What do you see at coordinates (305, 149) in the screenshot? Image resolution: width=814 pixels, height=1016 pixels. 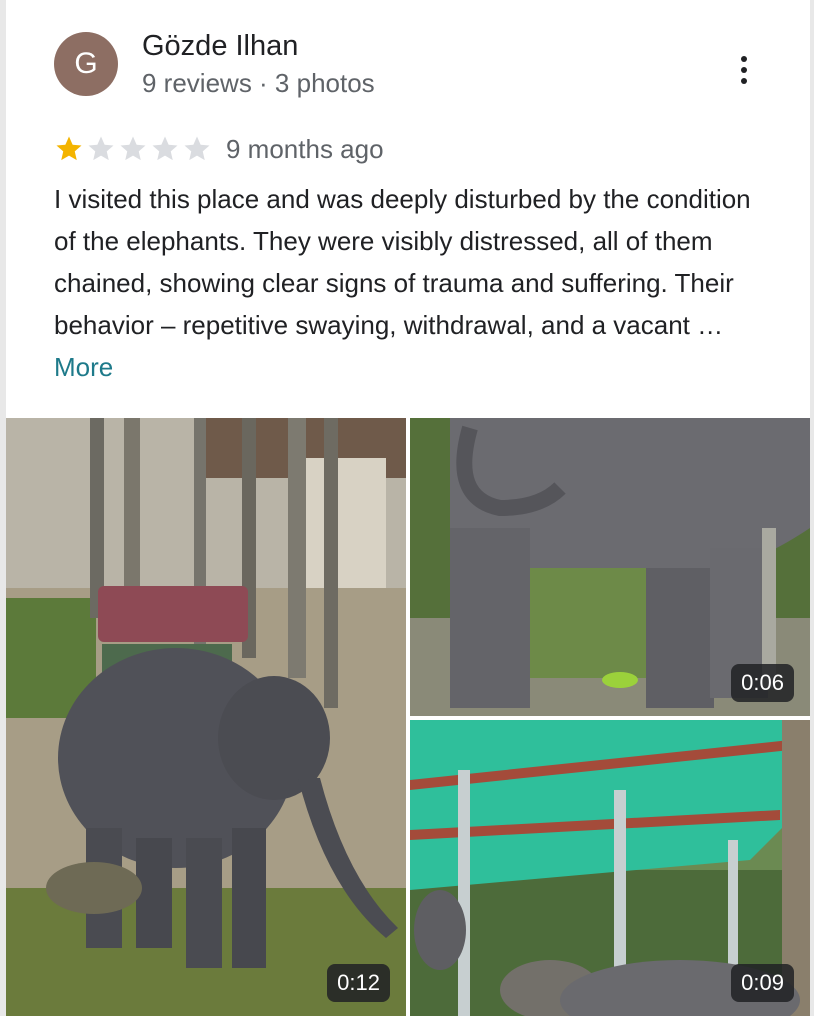 I see `review-time: 9 months ago` at bounding box center [305, 149].